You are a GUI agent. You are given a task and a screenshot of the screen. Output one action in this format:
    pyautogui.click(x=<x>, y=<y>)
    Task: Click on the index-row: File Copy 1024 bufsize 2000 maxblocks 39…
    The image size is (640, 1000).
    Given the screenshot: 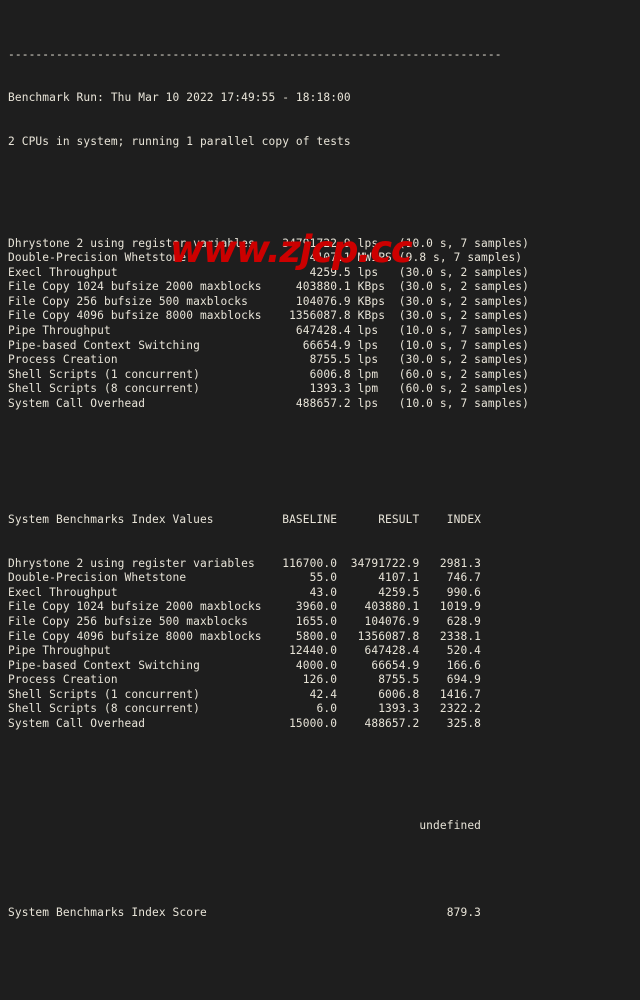 What is the action you would take?
    pyautogui.click(x=245, y=607)
    